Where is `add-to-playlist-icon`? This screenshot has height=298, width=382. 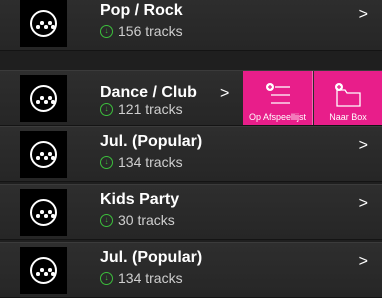 add-to-playlist-icon is located at coordinates (277, 93).